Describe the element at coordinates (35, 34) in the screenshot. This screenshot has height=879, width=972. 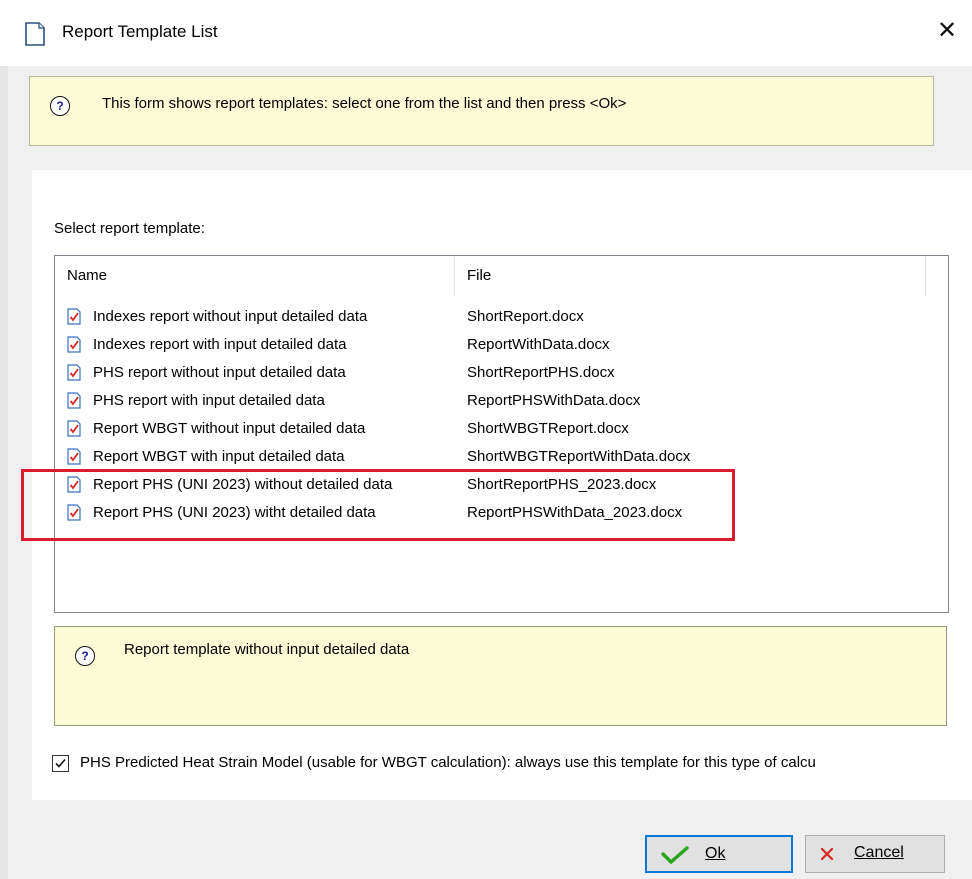
I see `document-icon` at that location.